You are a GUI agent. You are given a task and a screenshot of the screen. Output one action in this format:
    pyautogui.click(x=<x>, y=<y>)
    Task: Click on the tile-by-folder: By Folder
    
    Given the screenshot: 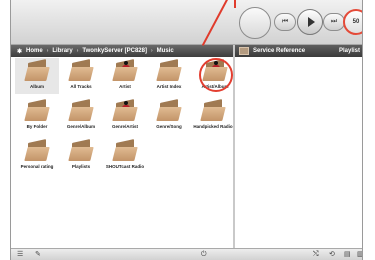 What is the action you would take?
    pyautogui.click(x=37, y=116)
    